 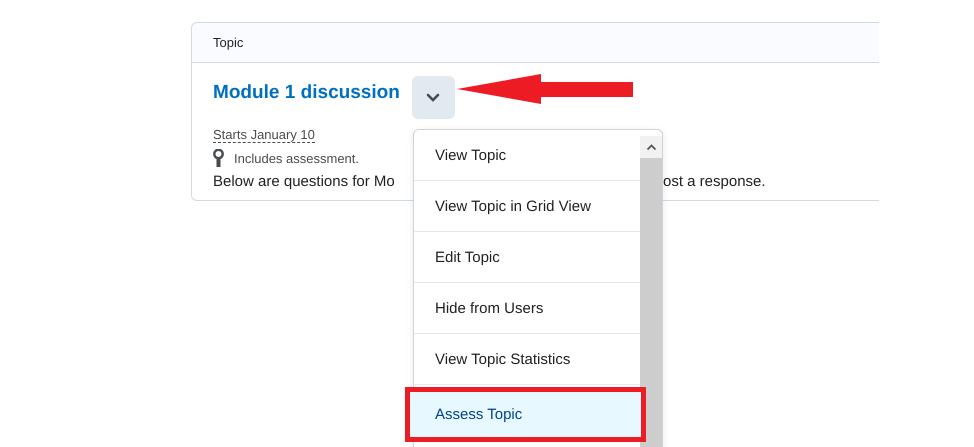 What do you see at coordinates (304, 181) in the screenshot?
I see `description-text: Below are questions for Mo` at bounding box center [304, 181].